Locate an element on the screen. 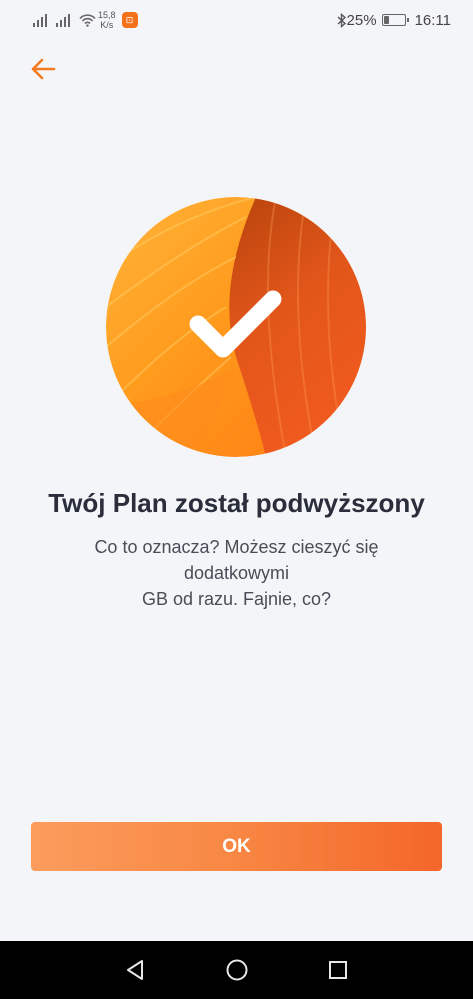 The image size is (473, 999). ok-button: OK is located at coordinates (236, 846).